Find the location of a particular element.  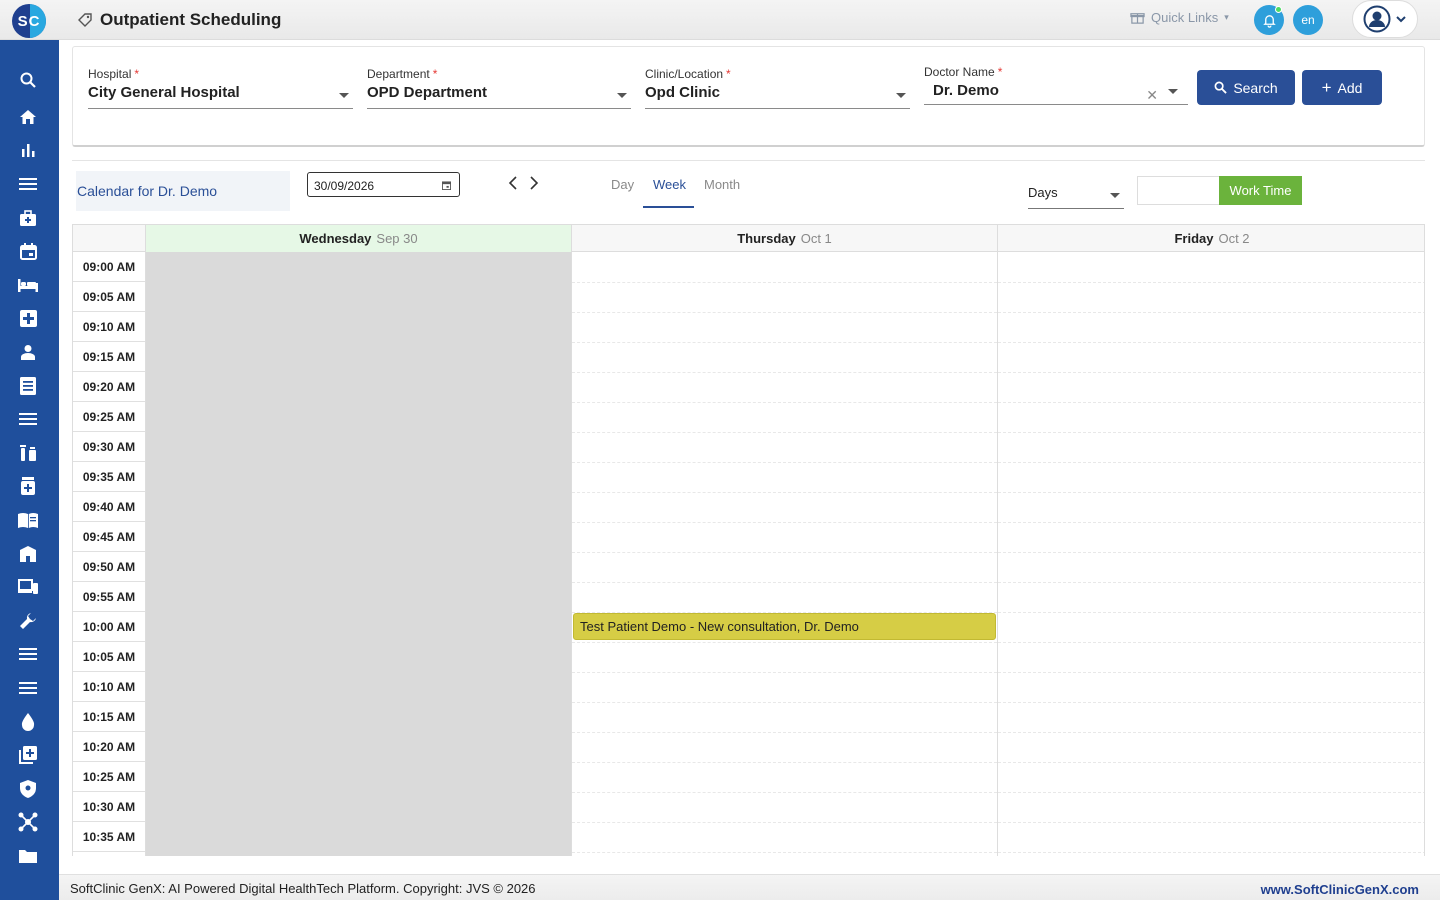

bed-icon is located at coordinates (28, 285).